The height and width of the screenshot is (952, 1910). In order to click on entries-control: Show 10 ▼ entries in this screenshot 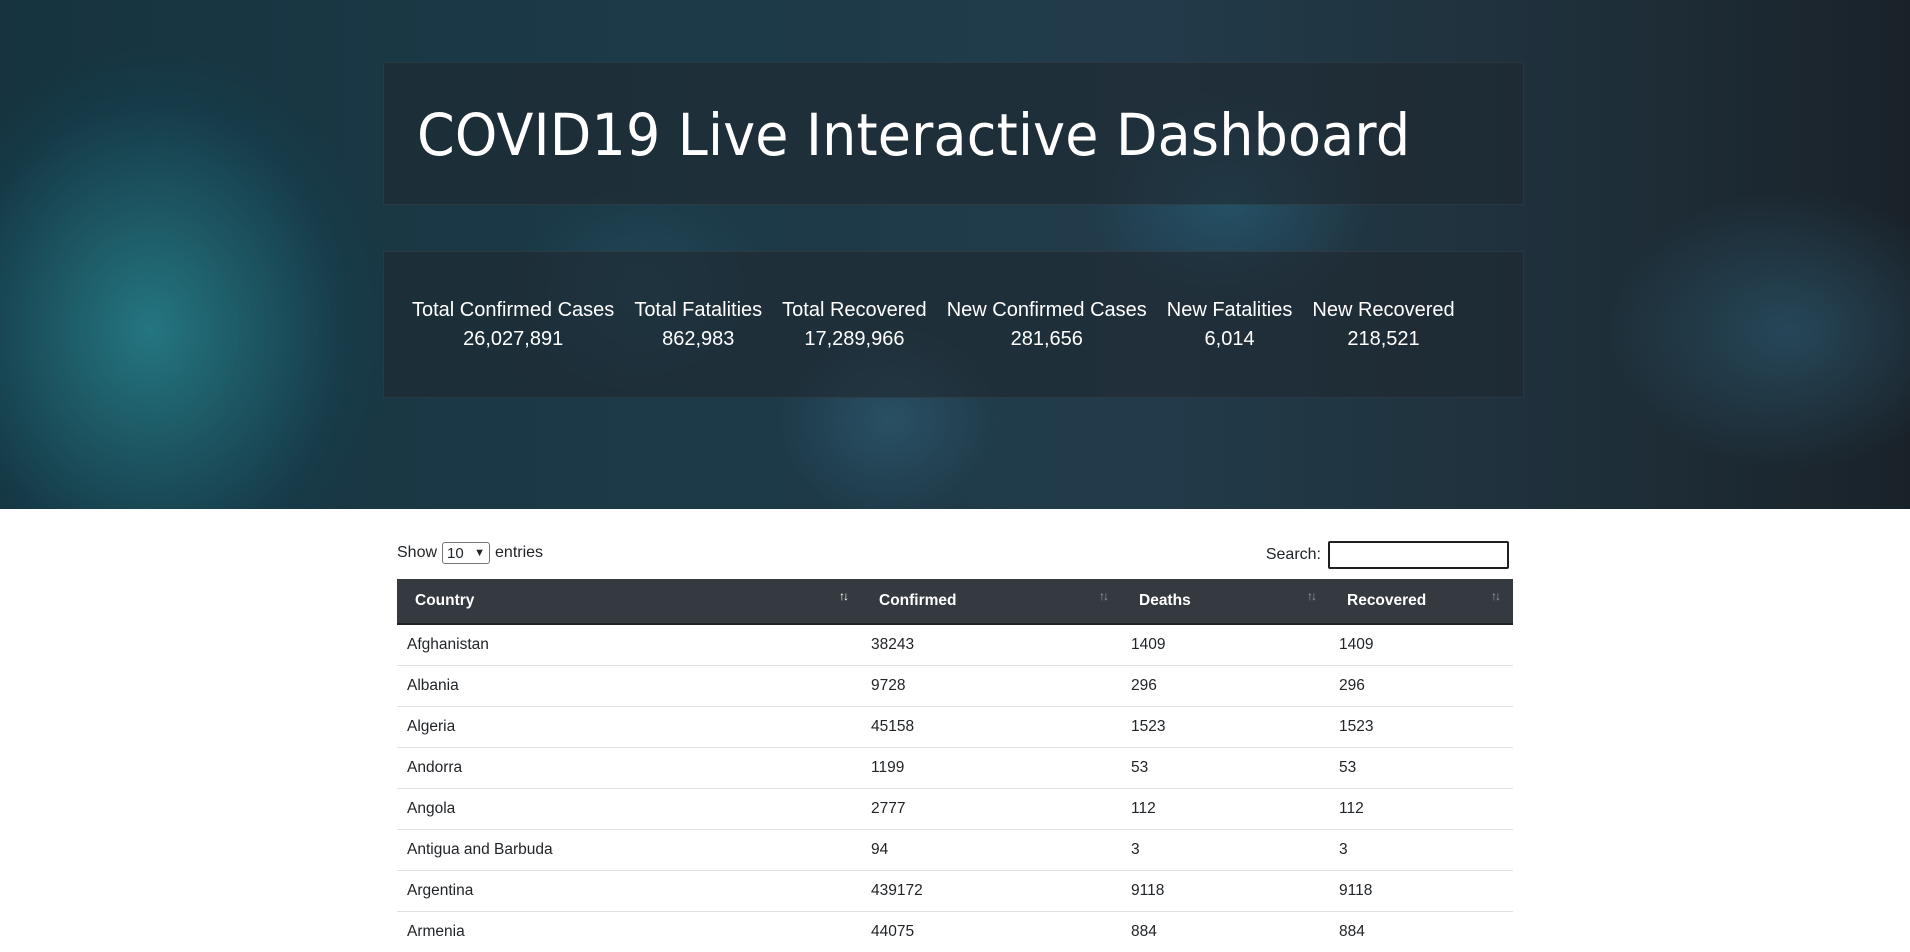, I will do `click(470, 553)`.